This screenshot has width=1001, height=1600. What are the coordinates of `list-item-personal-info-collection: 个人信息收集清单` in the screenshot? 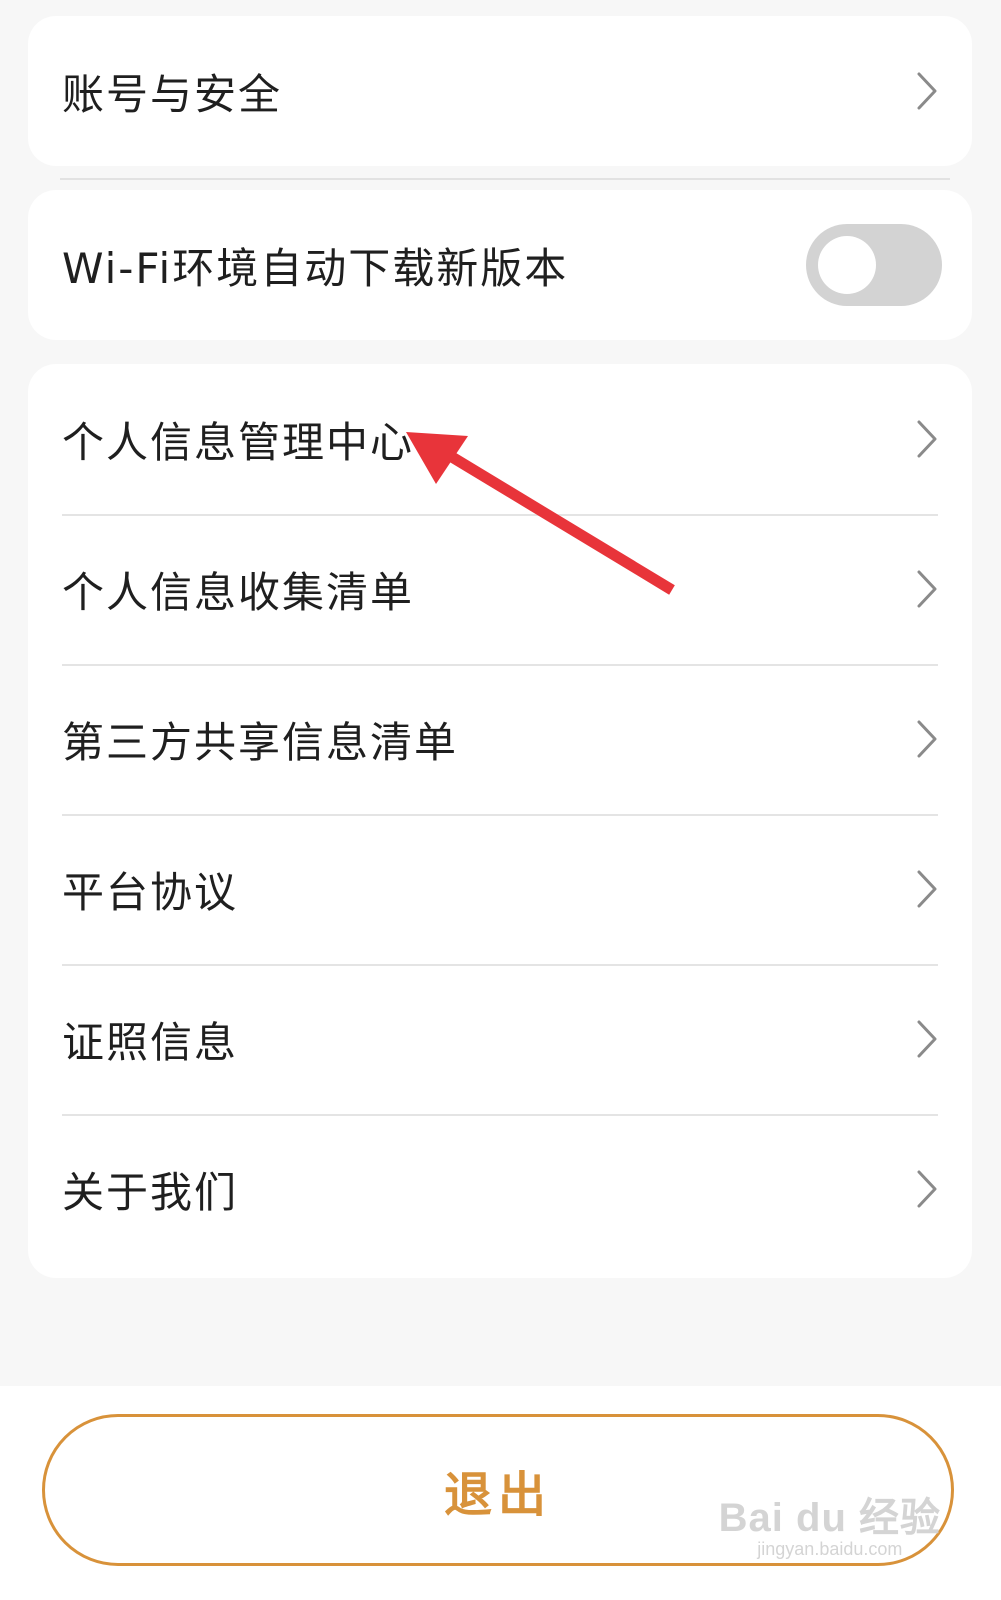 It's located at (500, 589).